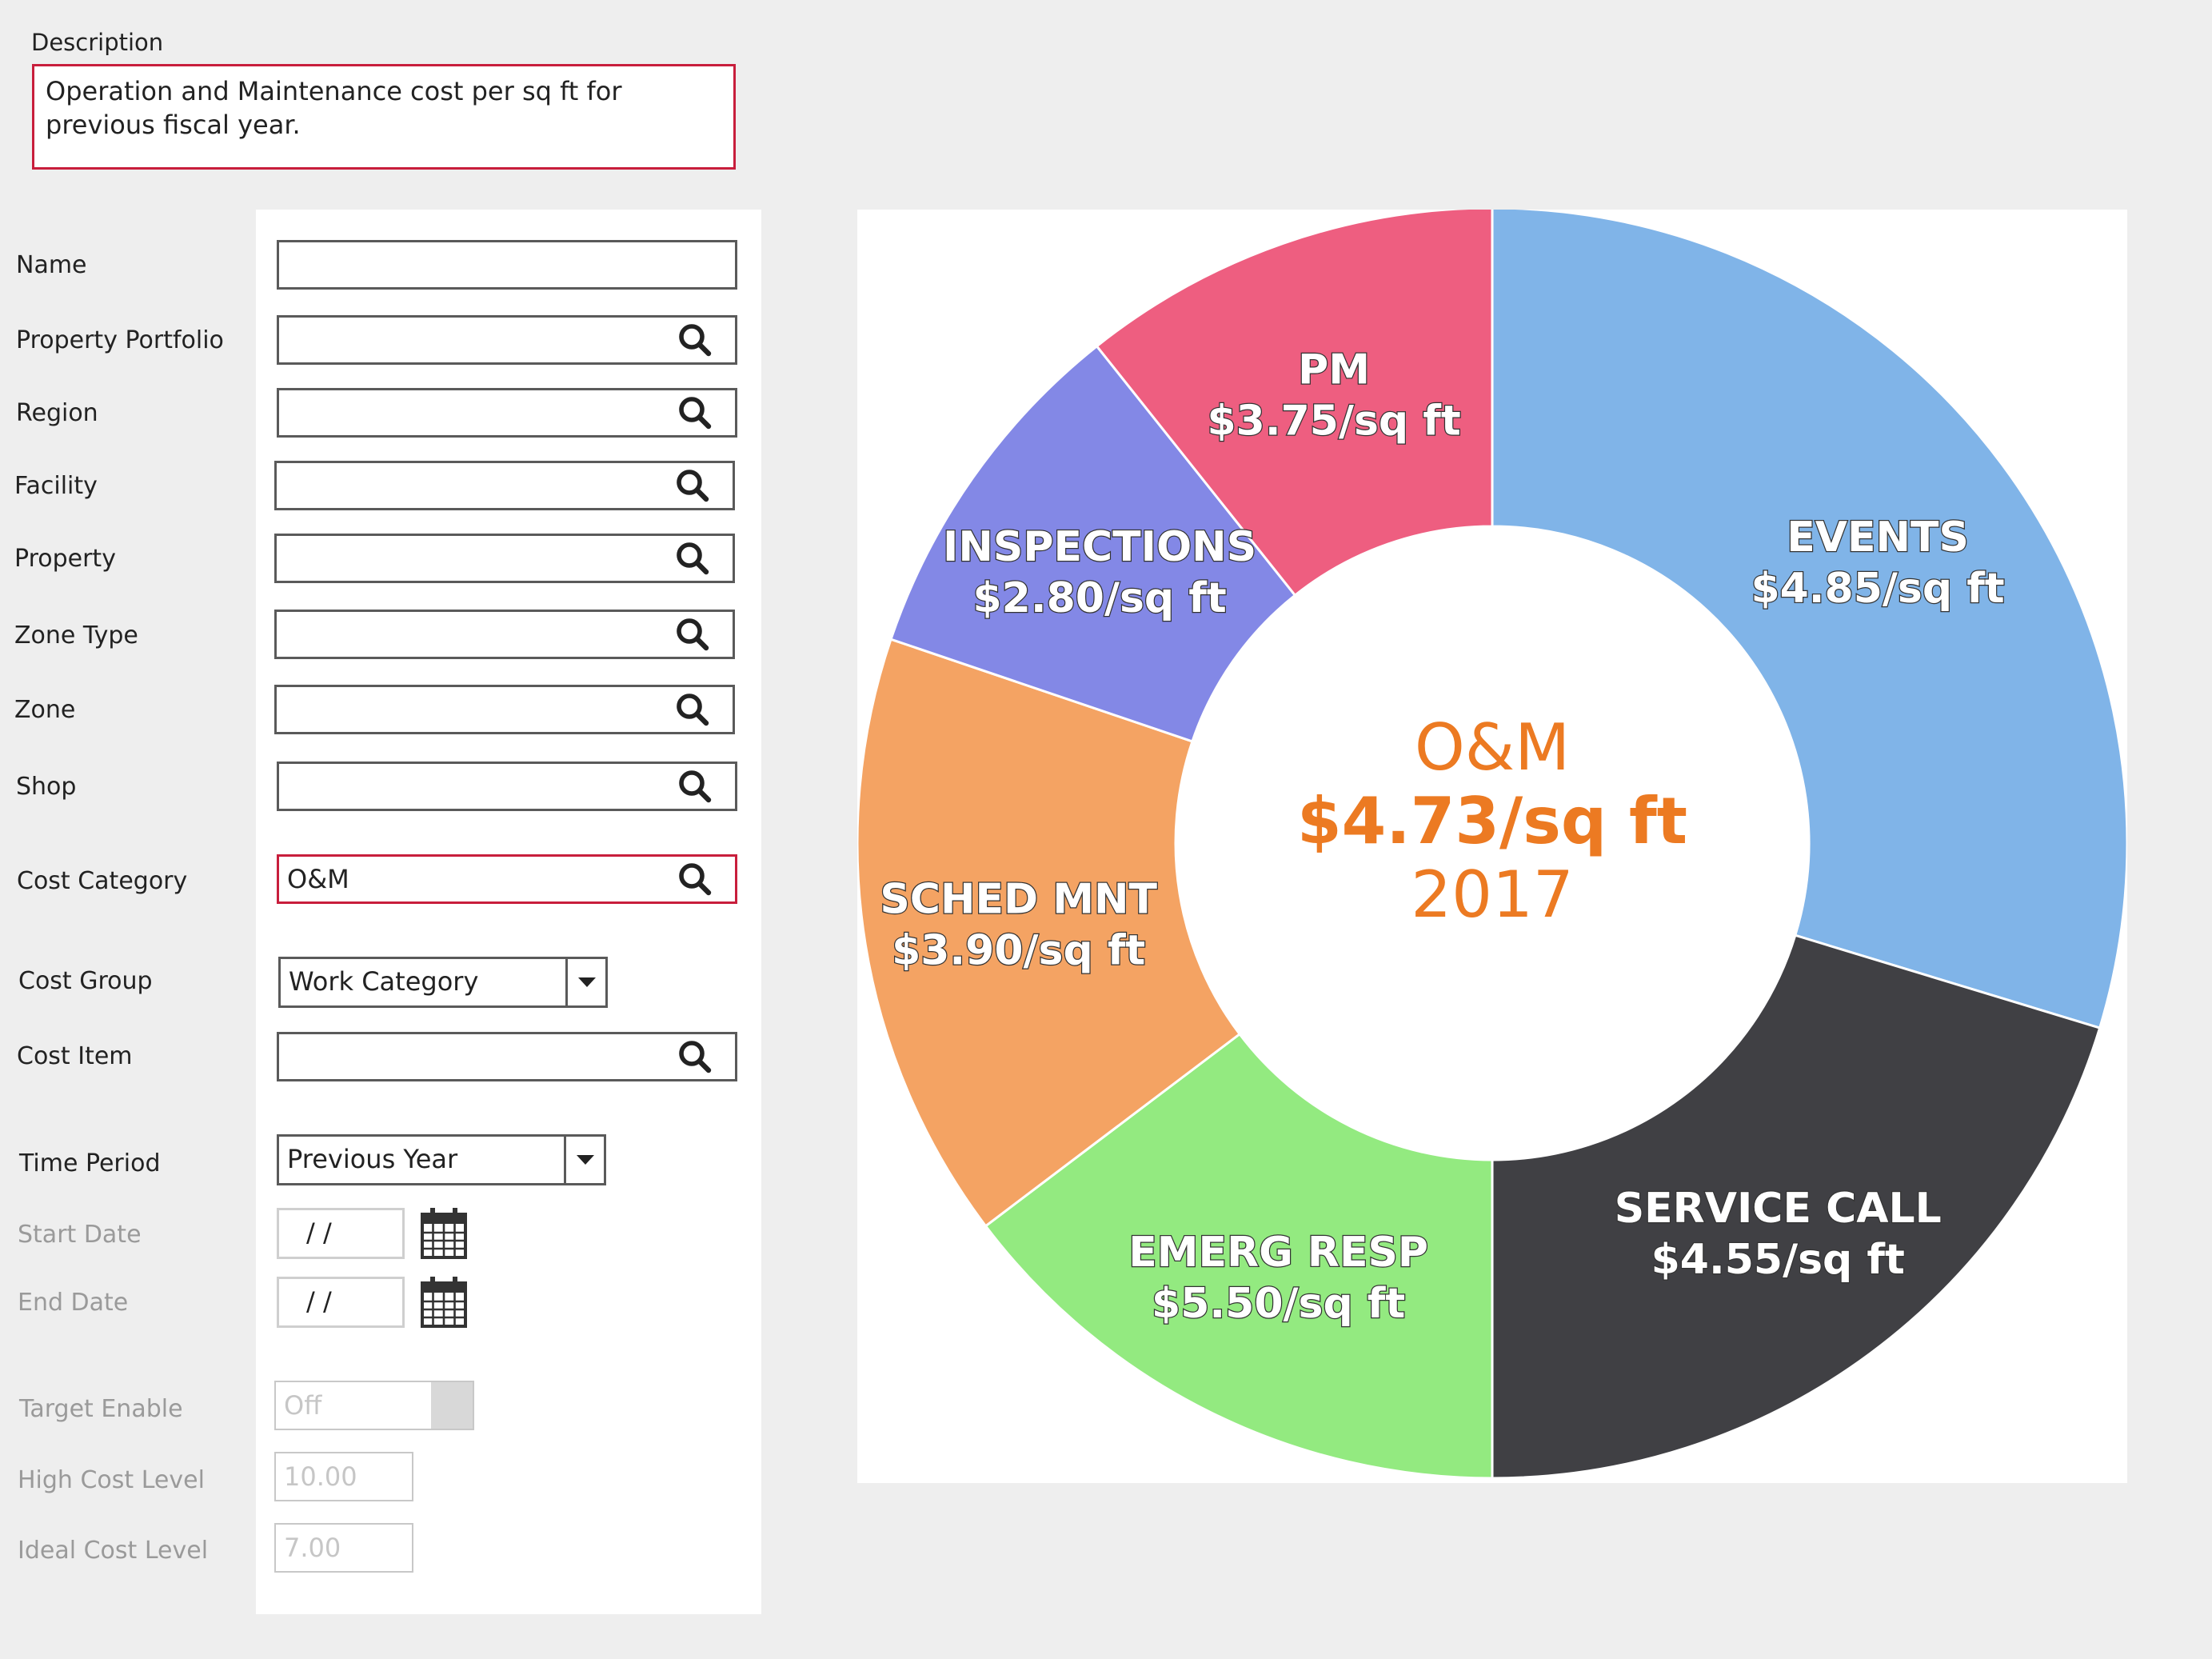  I want to click on time-period-select: Previous Year, so click(441, 1159).